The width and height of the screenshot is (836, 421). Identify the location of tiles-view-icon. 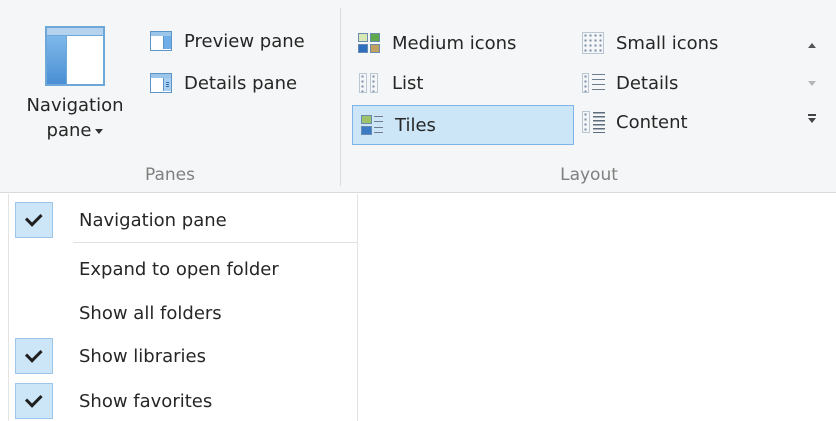
(372, 125).